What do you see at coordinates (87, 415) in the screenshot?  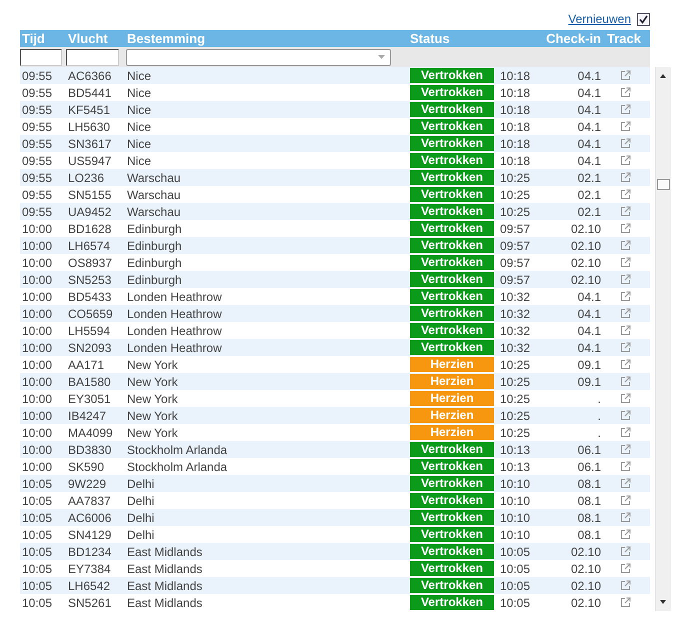 I see `flight-number: IB4247` at bounding box center [87, 415].